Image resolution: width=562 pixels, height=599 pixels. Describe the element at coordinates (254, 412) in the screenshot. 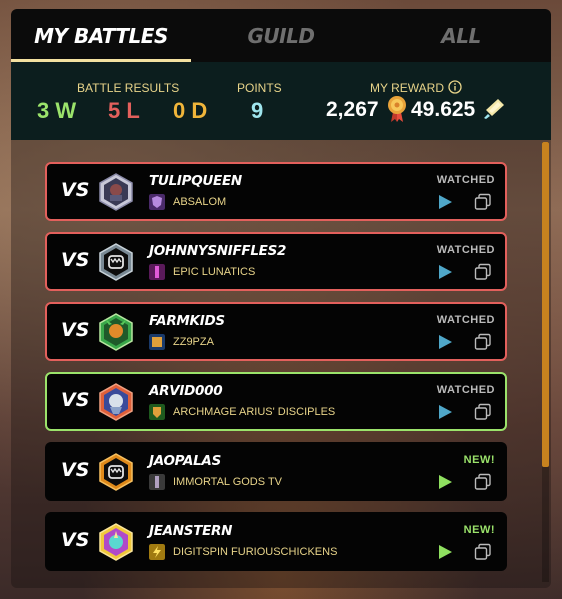

I see `guild-name: ARCHMAGE ARIUS' DISCIPLES` at that location.